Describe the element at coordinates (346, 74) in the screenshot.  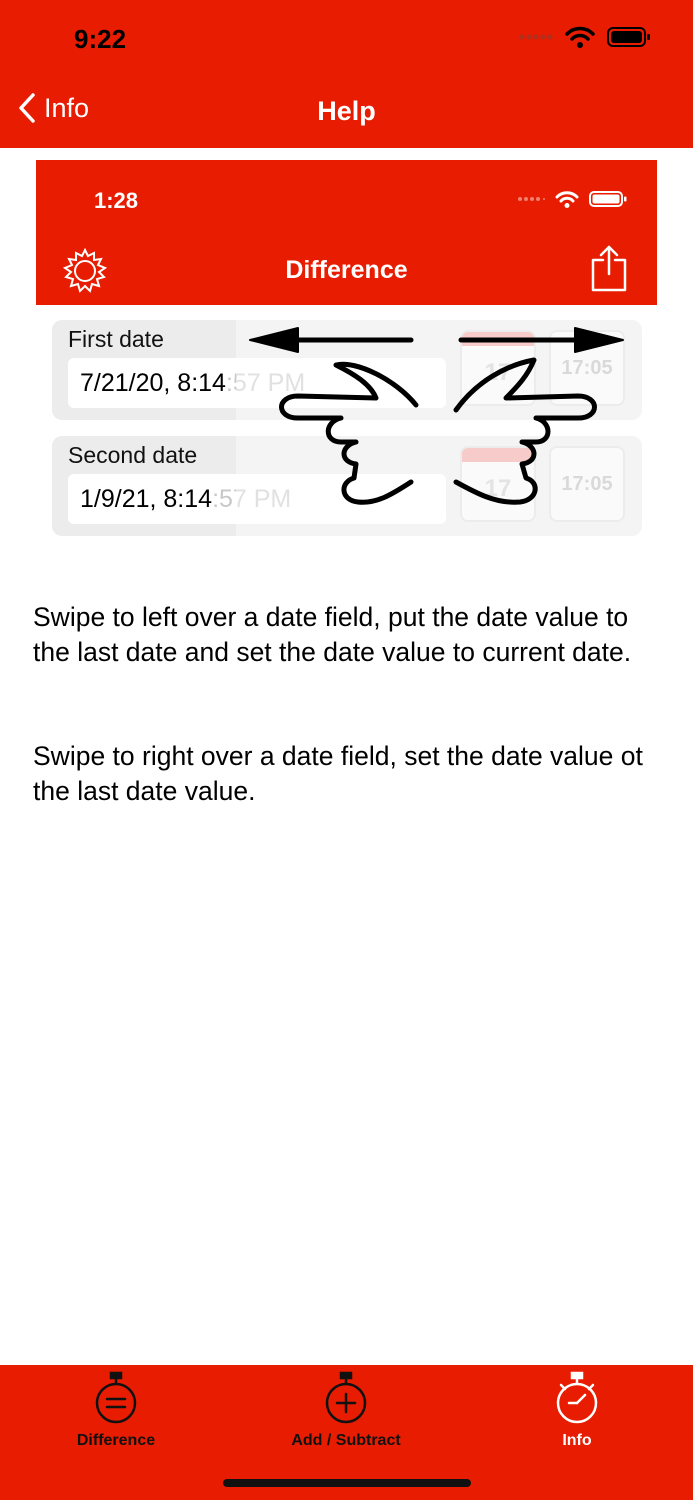
I see `app-header: 9:22 Info Help` at that location.